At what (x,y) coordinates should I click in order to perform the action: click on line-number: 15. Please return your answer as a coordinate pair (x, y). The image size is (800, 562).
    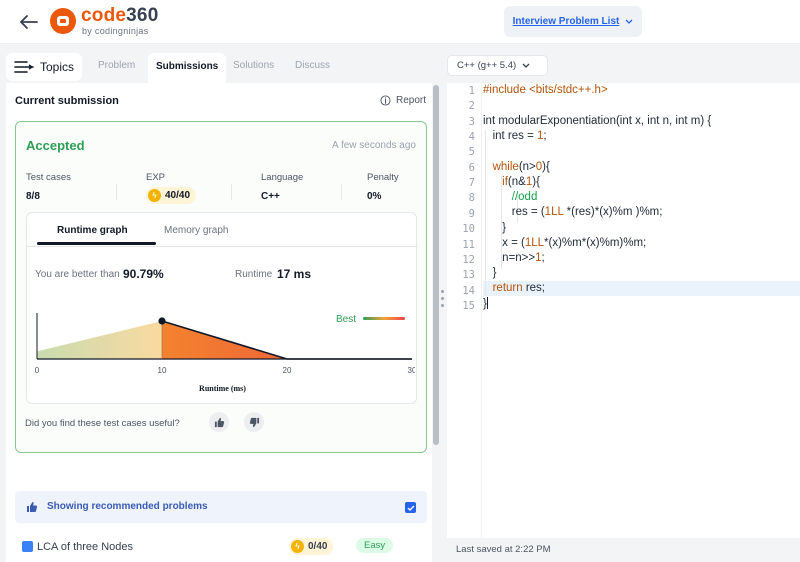
    Looking at the image, I should click on (468, 305).